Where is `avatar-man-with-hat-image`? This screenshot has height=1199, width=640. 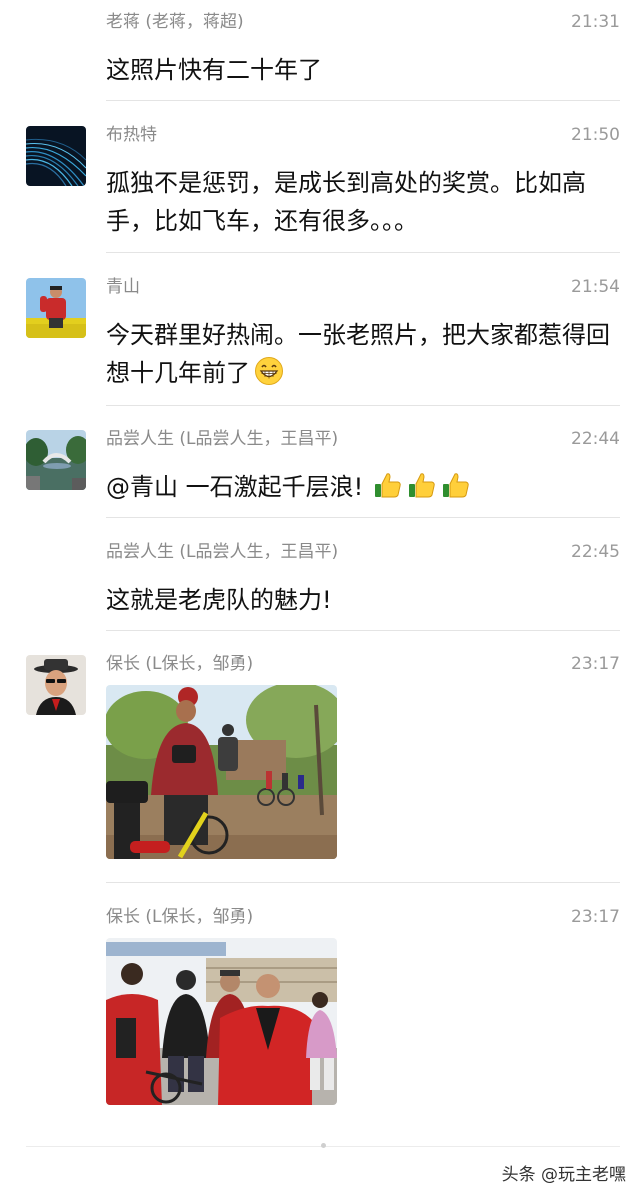 avatar-man-with-hat-image is located at coordinates (56, 685).